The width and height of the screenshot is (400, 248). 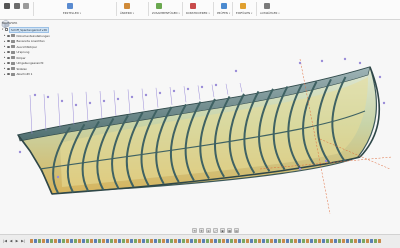 I want to click on toolbar-menu-4: KONSTRUIEREN▾, so click(x=198, y=13).